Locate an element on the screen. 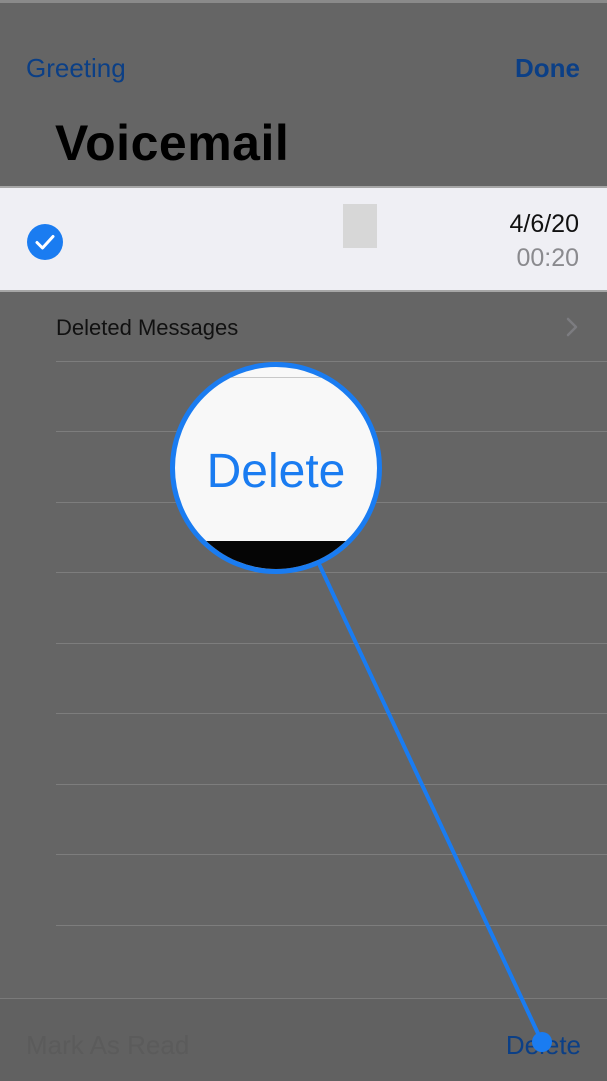 This screenshot has width=607, height=1081. bottom-toolbar: Mark As Read Delete is located at coordinates (303, 1039).